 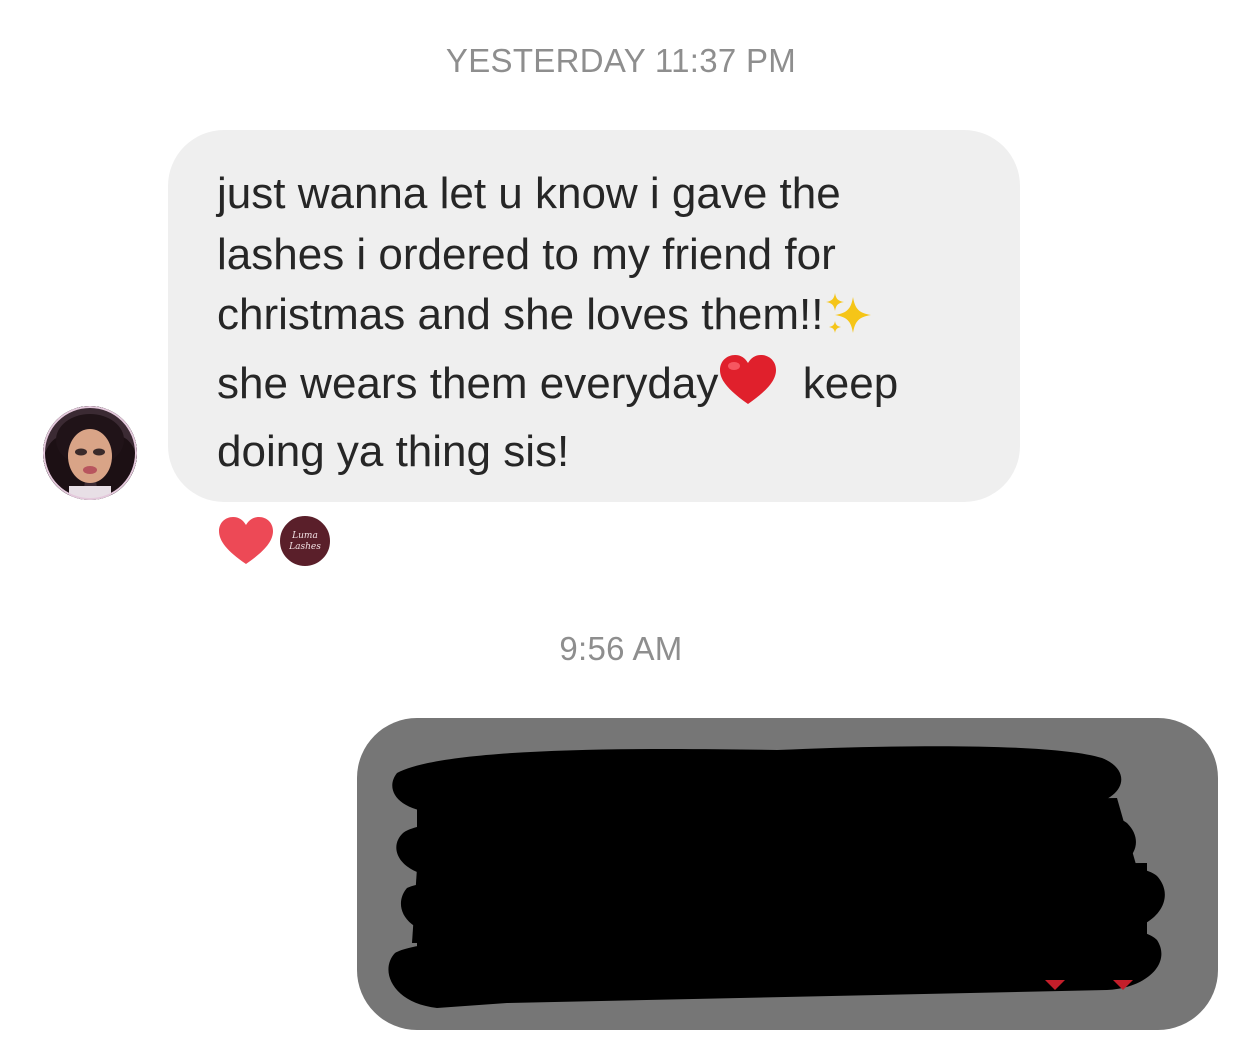 What do you see at coordinates (304, 536) in the screenshot?
I see `reactor-avatar-text: Luma` at bounding box center [304, 536].